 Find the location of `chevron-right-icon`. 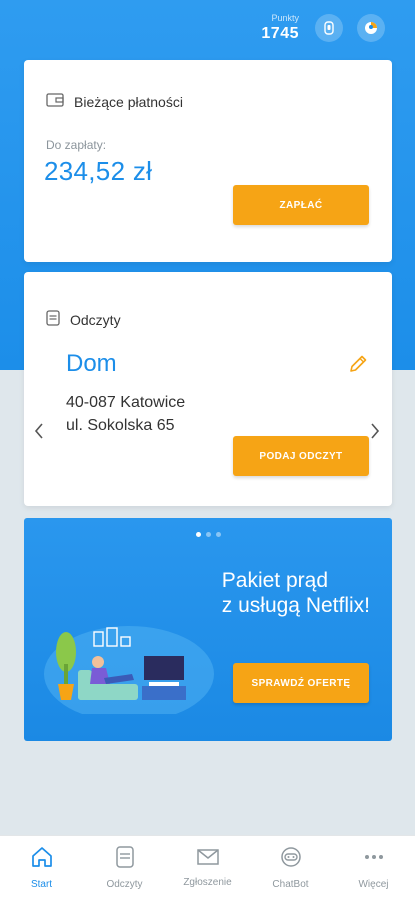

chevron-right-icon is located at coordinates (375, 433).